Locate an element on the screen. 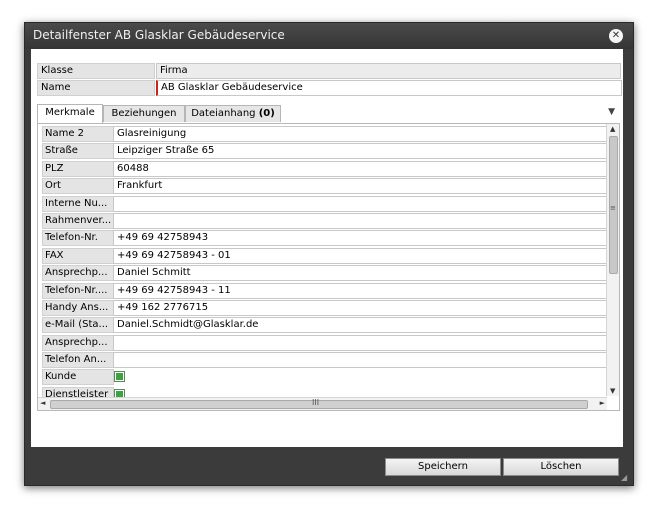  scroll-right-icon: ► is located at coordinates (602, 403).